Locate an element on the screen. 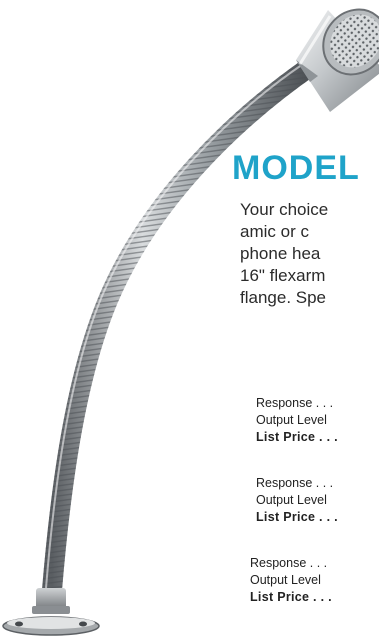 This screenshot has height=639, width=379. model-heading: MODEL is located at coordinates (296, 168).